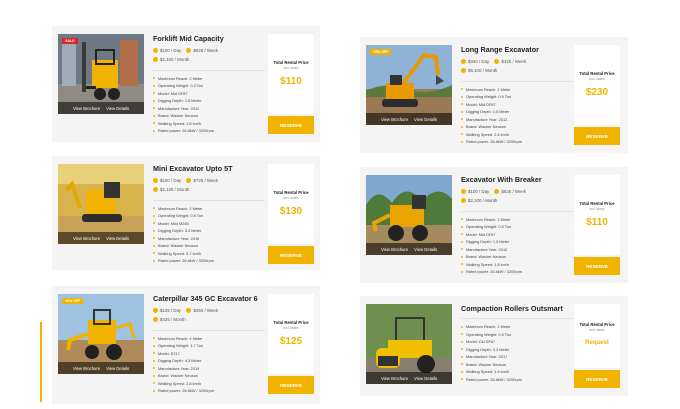 The height and width of the screenshot is (409, 680). I want to click on discount-badge: 20% OFF, so click(73, 301).